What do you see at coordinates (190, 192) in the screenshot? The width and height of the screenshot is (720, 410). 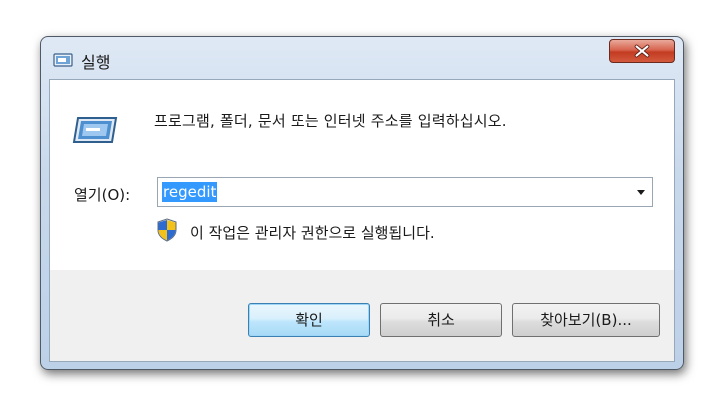 I see `open-input-value: regedit` at bounding box center [190, 192].